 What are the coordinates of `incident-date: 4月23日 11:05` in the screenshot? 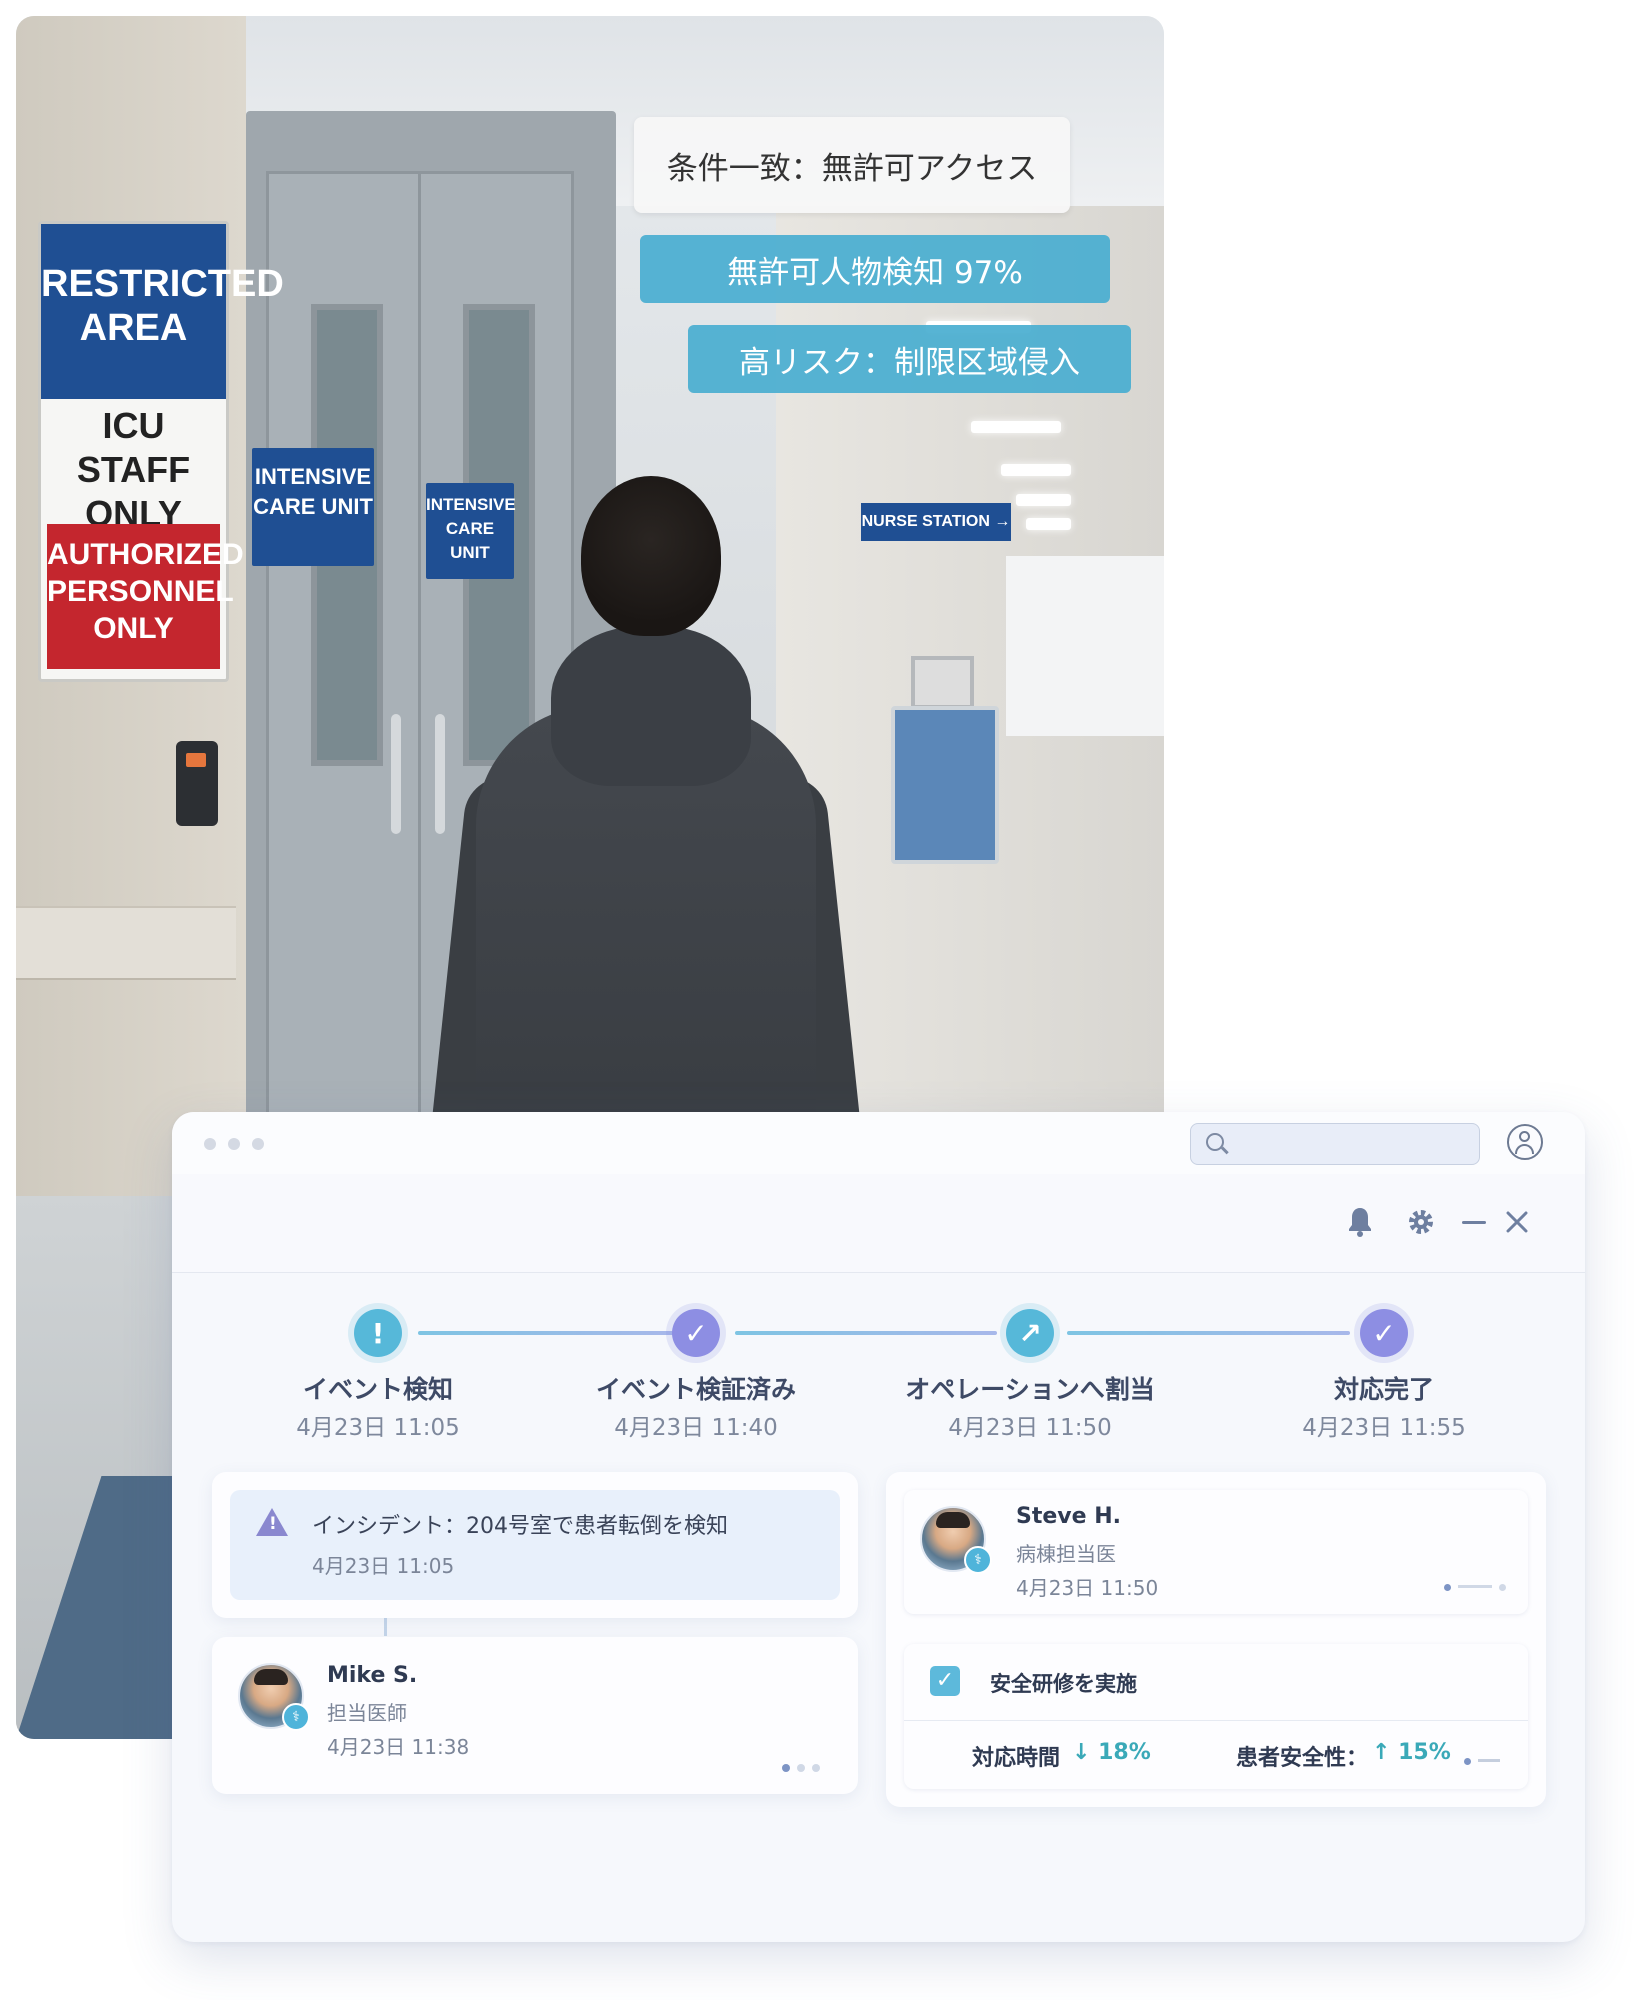 It's located at (383, 1566).